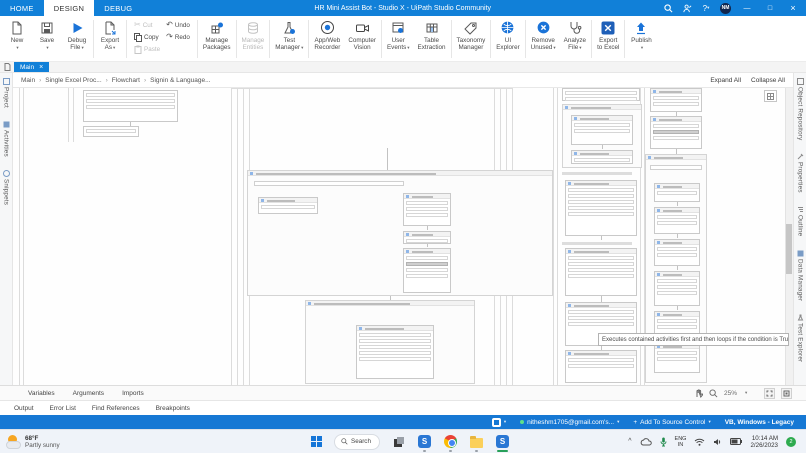 The height and width of the screenshot is (453, 806). What do you see at coordinates (178, 37) in the screenshot?
I see `redo-button: ↷ Redo` at bounding box center [178, 37].